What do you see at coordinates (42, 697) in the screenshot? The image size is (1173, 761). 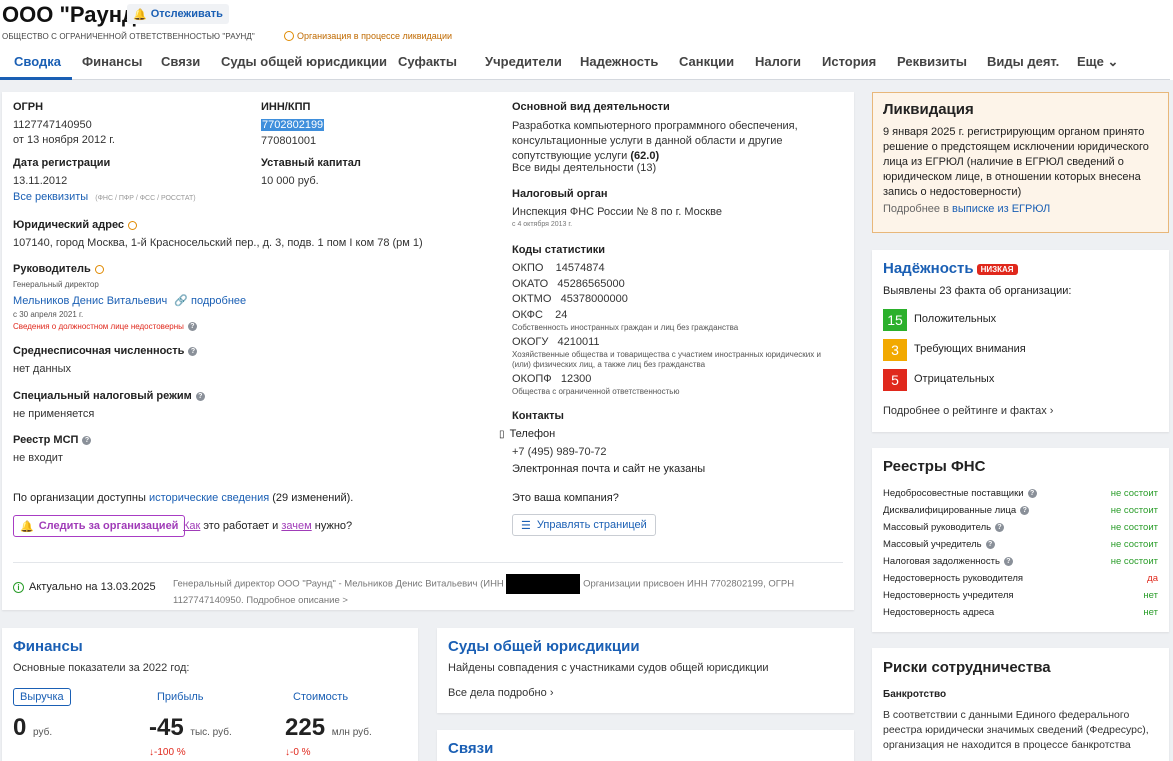 I see `revenue-tab: Выручка` at bounding box center [42, 697].